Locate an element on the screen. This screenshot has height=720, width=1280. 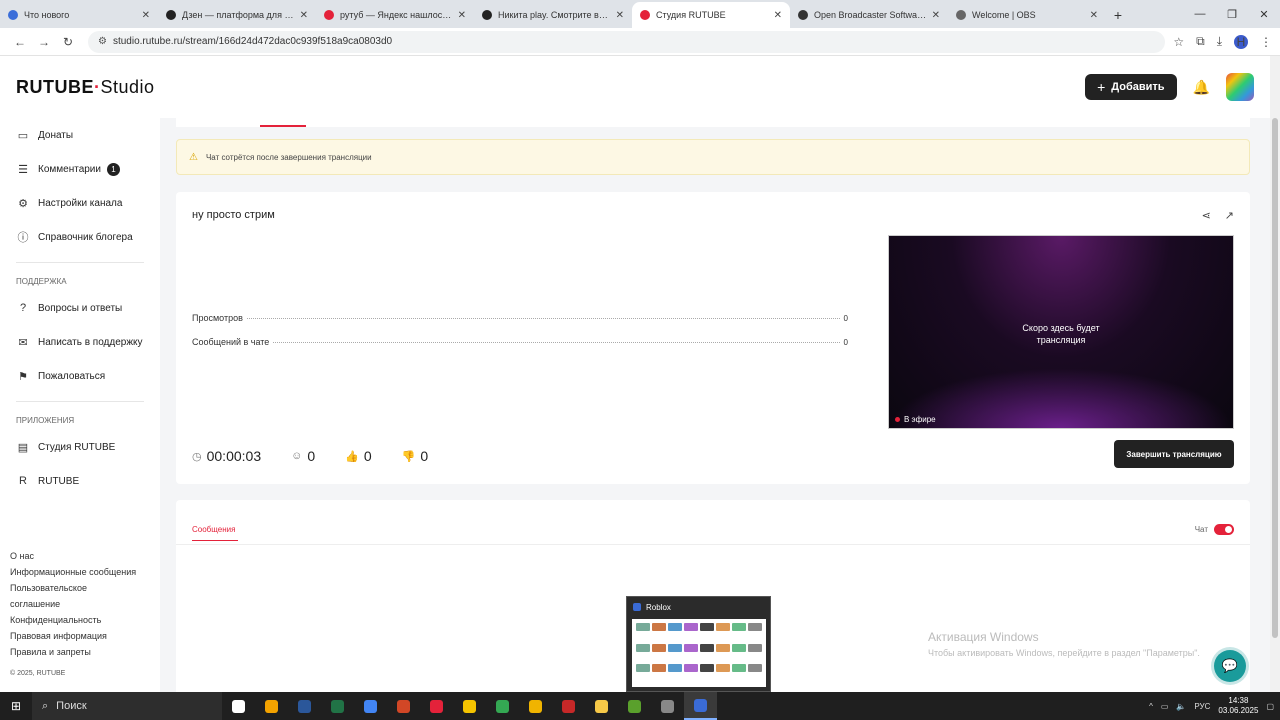
sidebar-item: ✉ Написать в поддержку is located at coordinates (80, 342).